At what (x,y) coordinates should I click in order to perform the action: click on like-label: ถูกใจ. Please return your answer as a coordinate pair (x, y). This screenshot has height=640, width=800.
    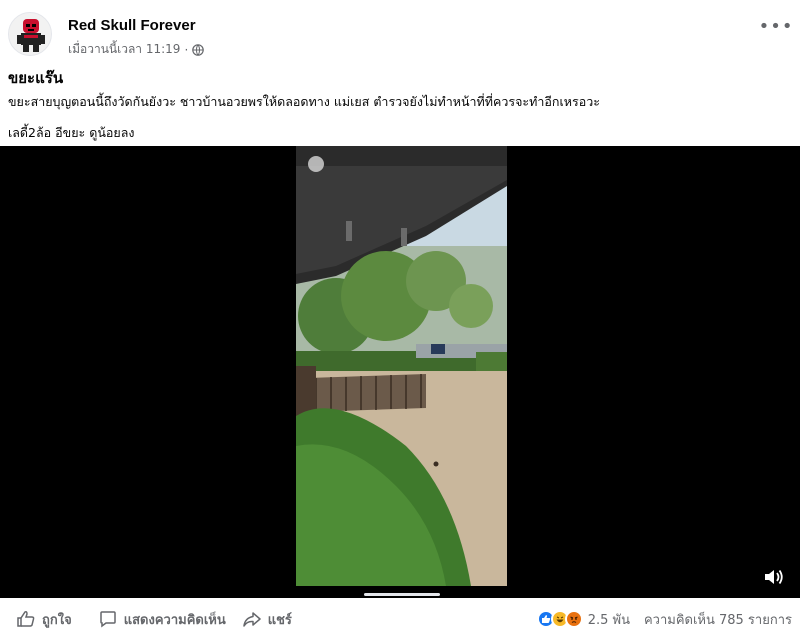
    Looking at the image, I should click on (57, 620).